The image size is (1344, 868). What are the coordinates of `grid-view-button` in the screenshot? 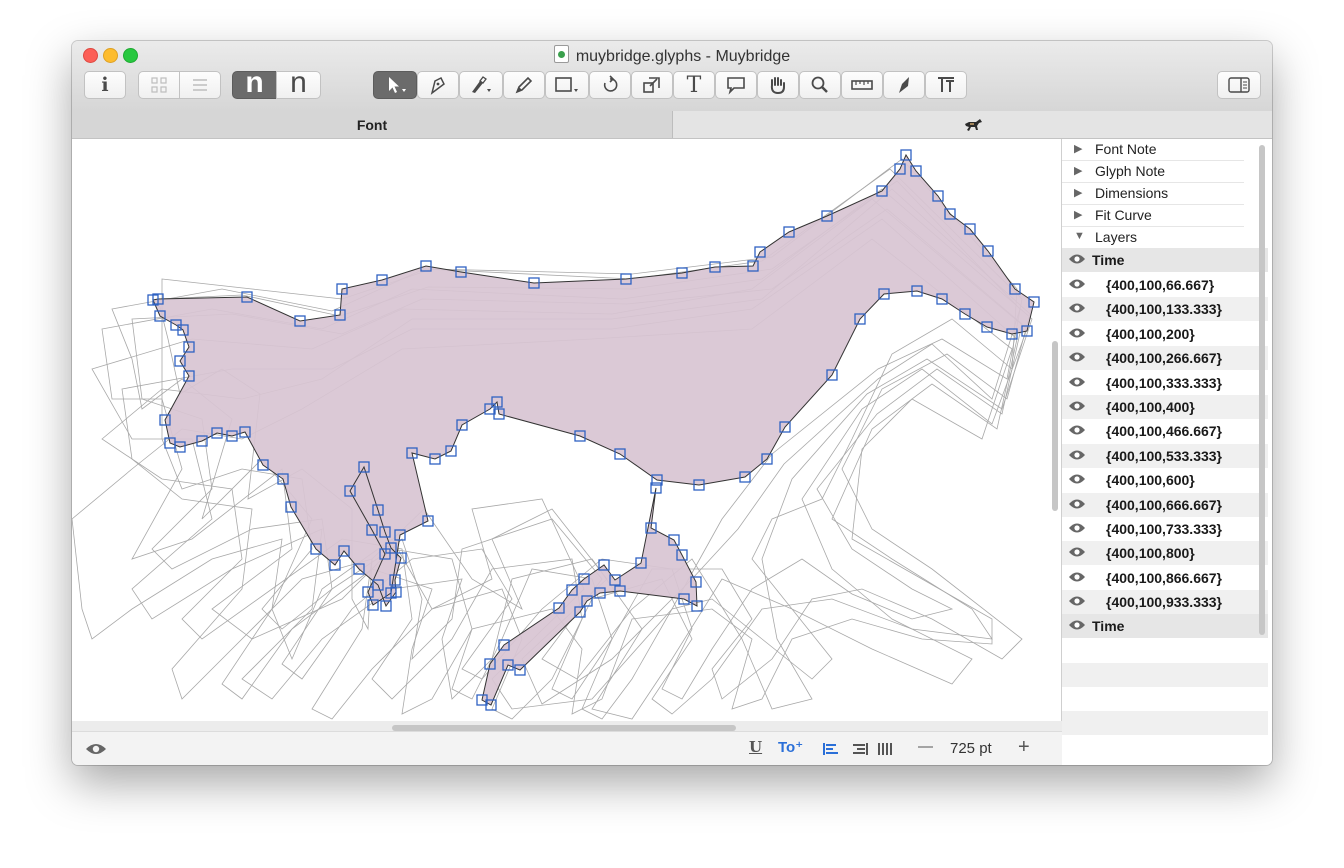 It's located at (159, 85).